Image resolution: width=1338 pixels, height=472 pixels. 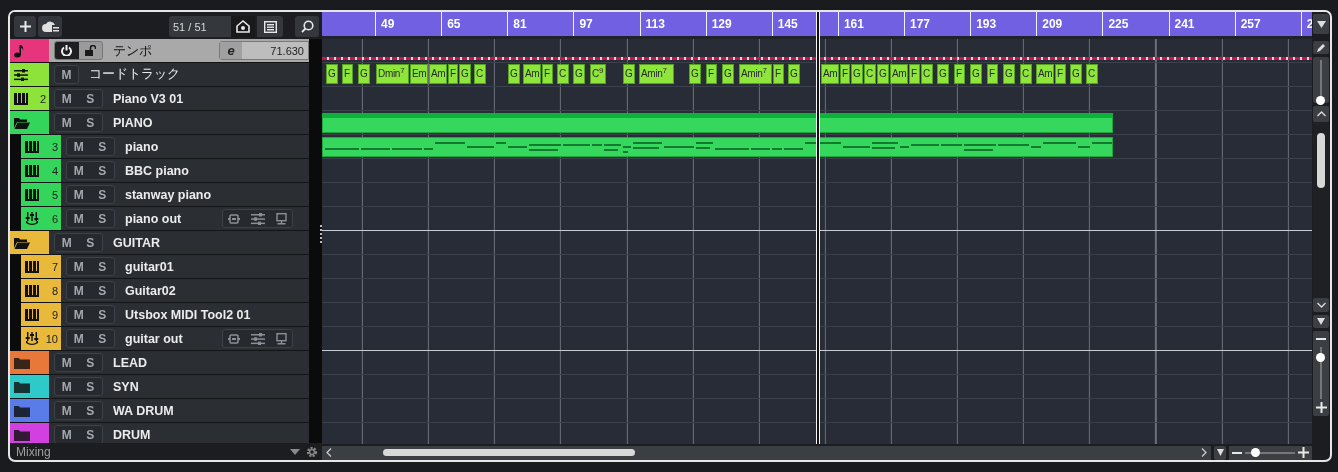 What do you see at coordinates (766, 452) in the screenshot?
I see `horizontal-scrollbar` at bounding box center [766, 452].